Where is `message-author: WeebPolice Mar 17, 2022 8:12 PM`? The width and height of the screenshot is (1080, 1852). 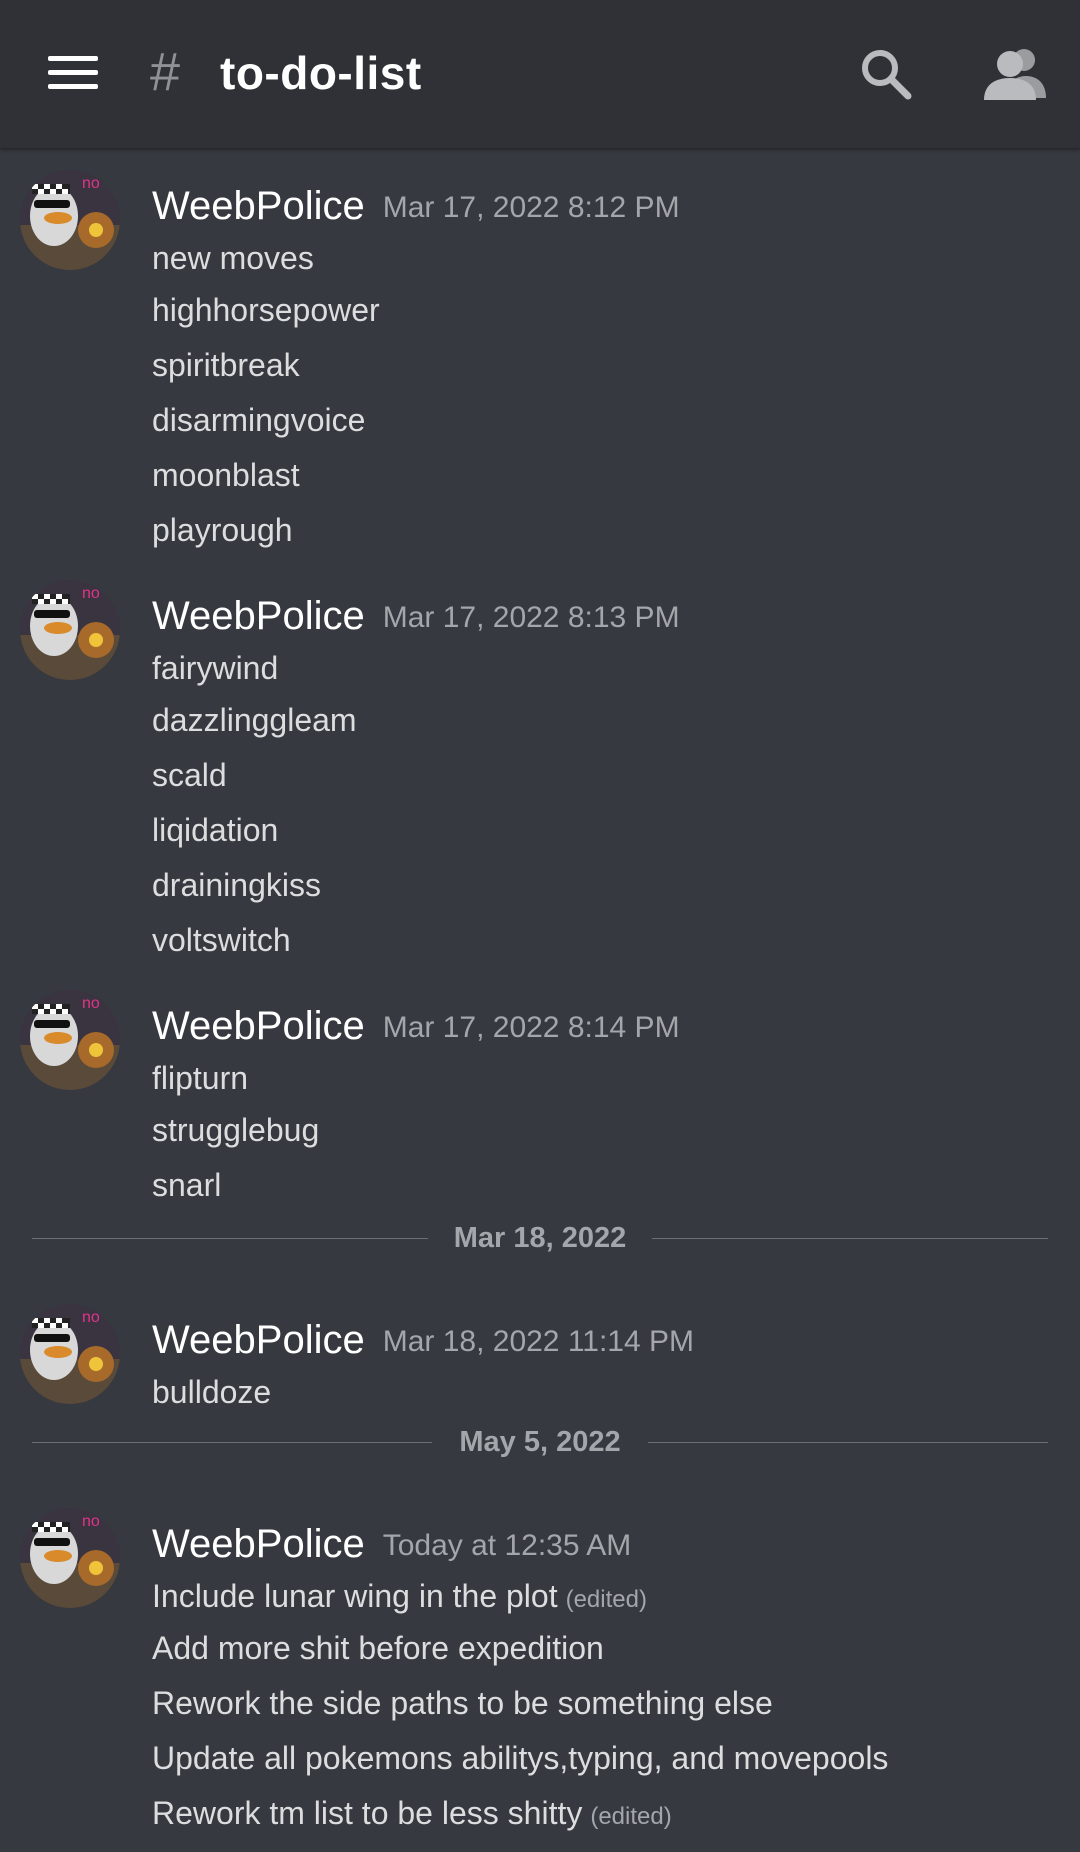
message-author: WeebPolice Mar 17, 2022 8:12 PM is located at coordinates (416, 207).